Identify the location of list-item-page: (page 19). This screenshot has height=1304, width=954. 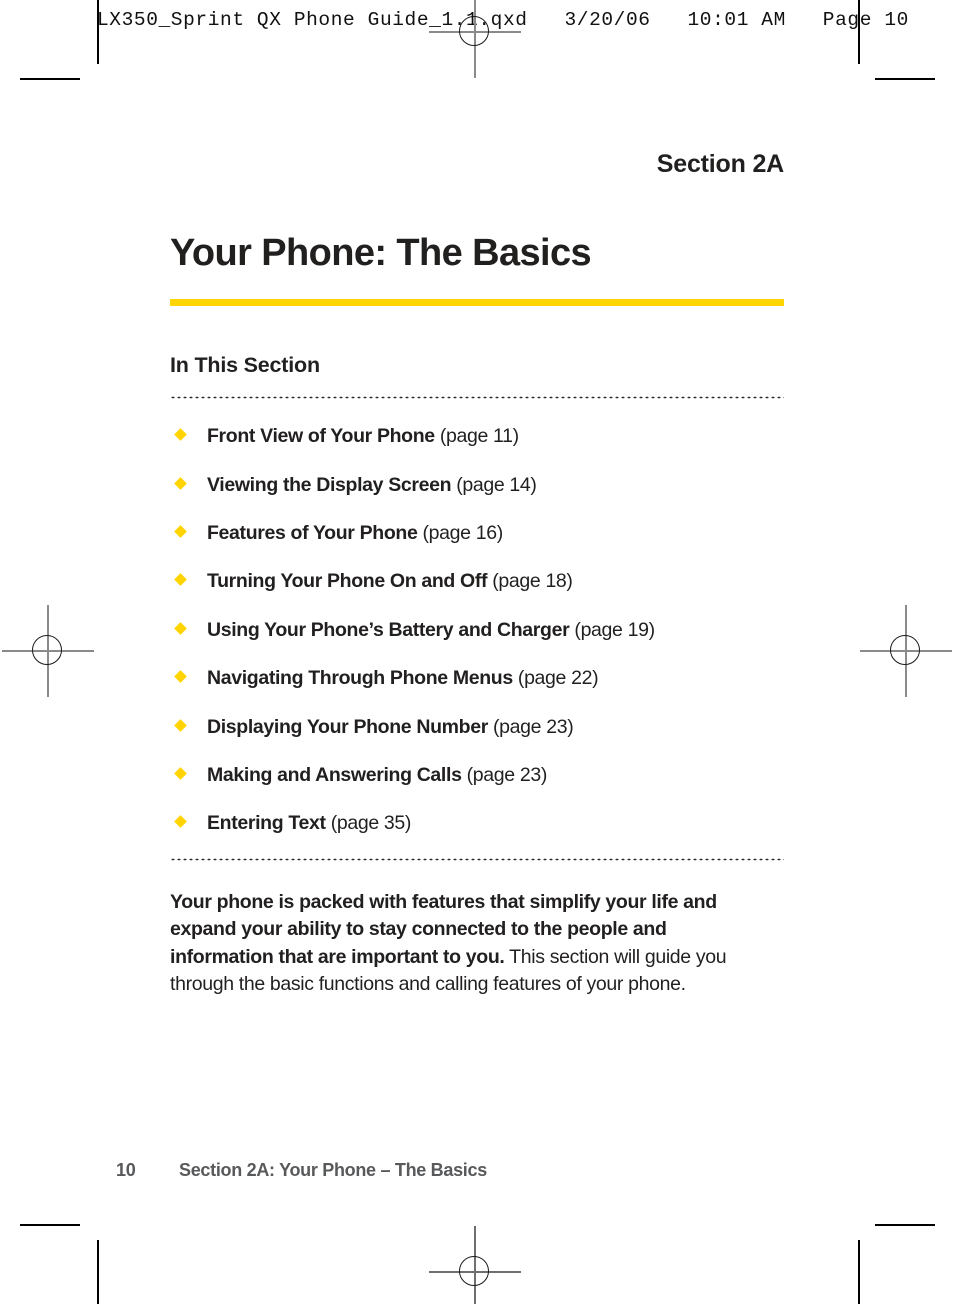
(614, 629).